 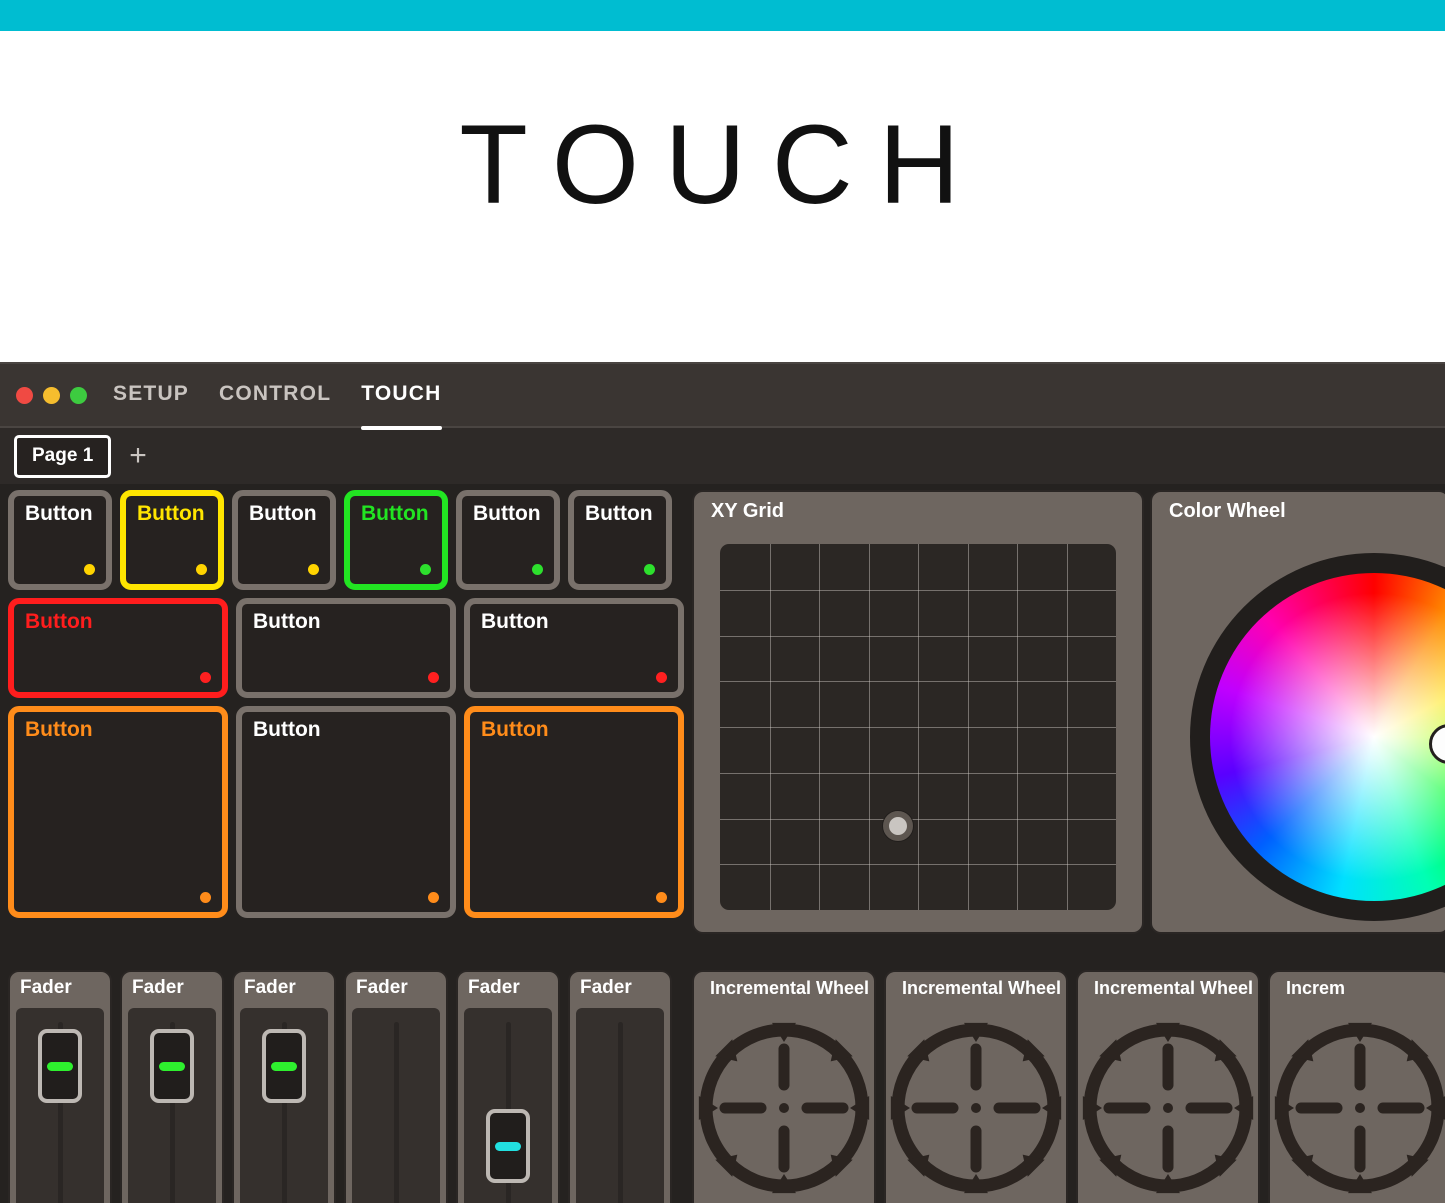 I want to click on color-wheel-ring, so click(x=1317, y=737).